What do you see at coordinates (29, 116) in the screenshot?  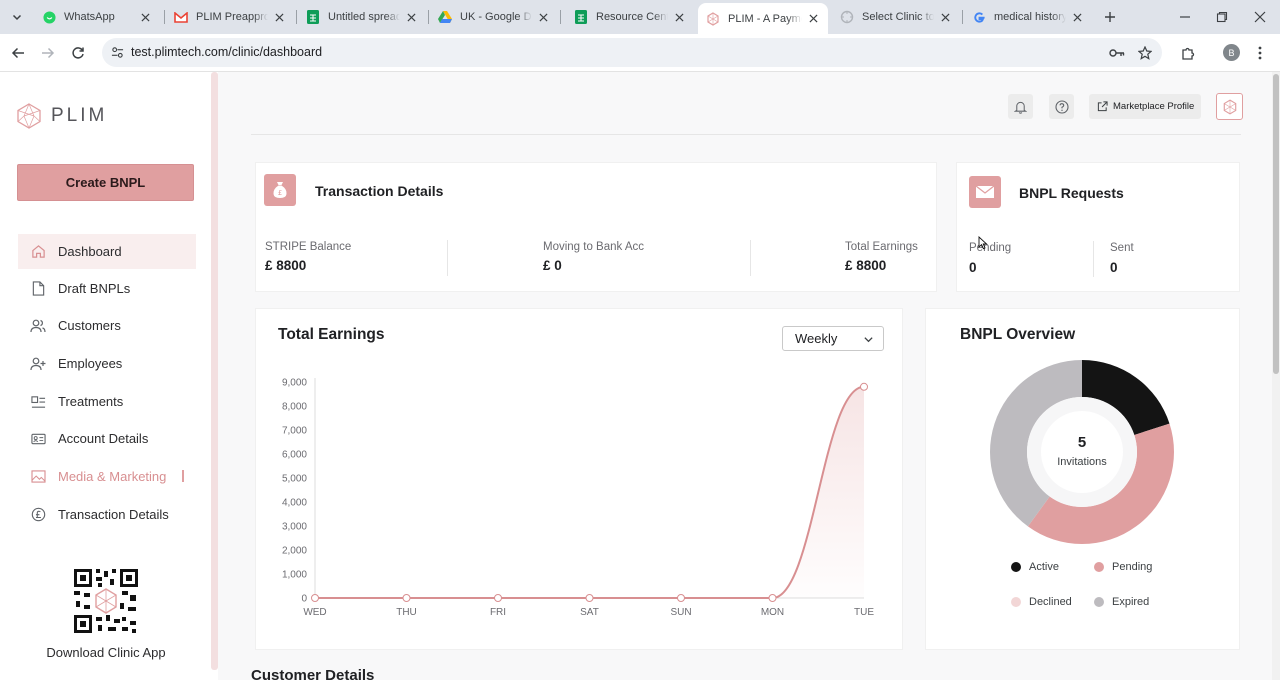 I see `plim-logo-icon` at bounding box center [29, 116].